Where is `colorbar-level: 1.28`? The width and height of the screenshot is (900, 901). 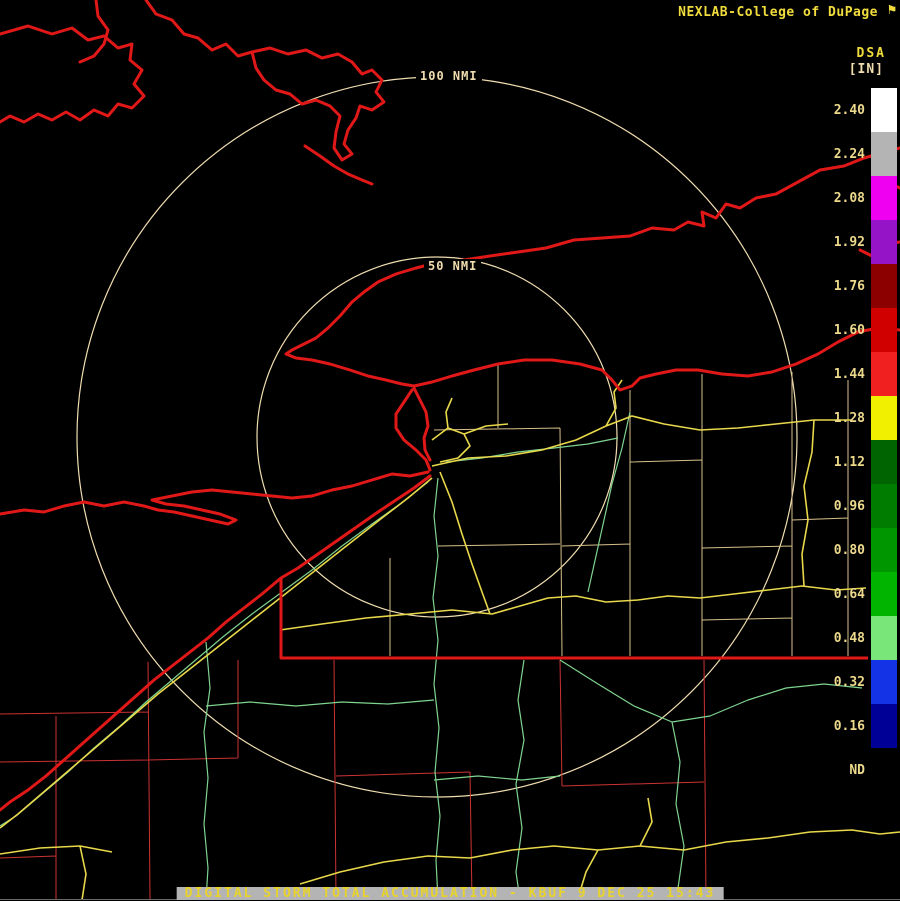
colorbar-level: 1.28 is located at coordinates (860, 418).